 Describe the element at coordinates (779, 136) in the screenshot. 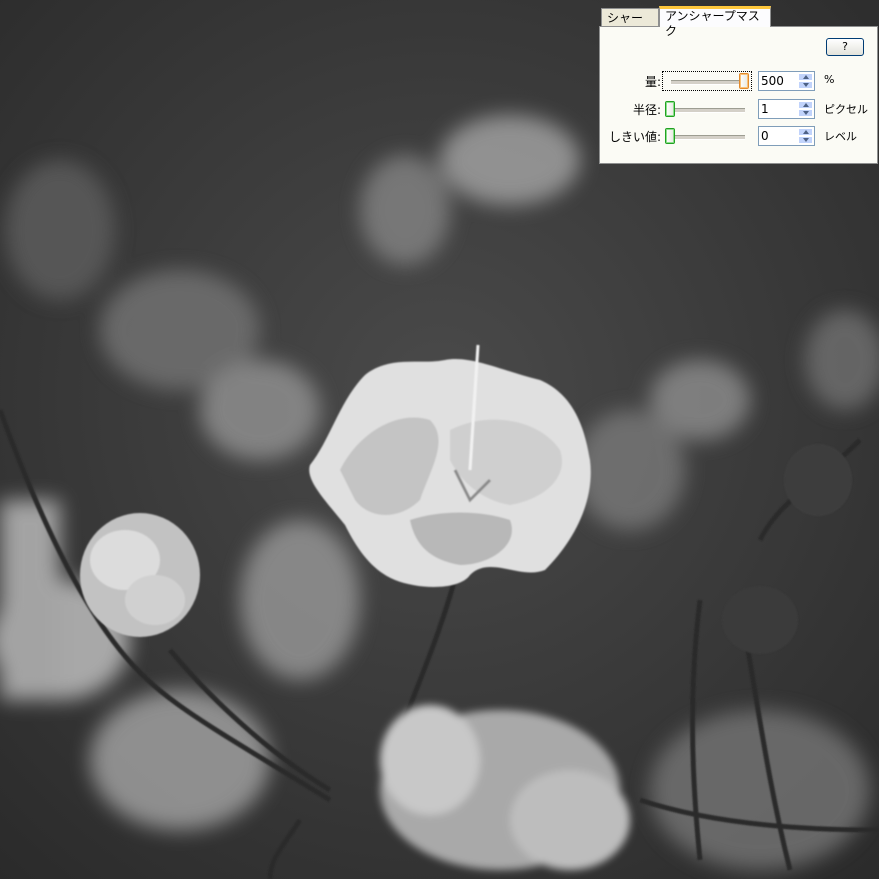

I see `threshold-input` at that location.